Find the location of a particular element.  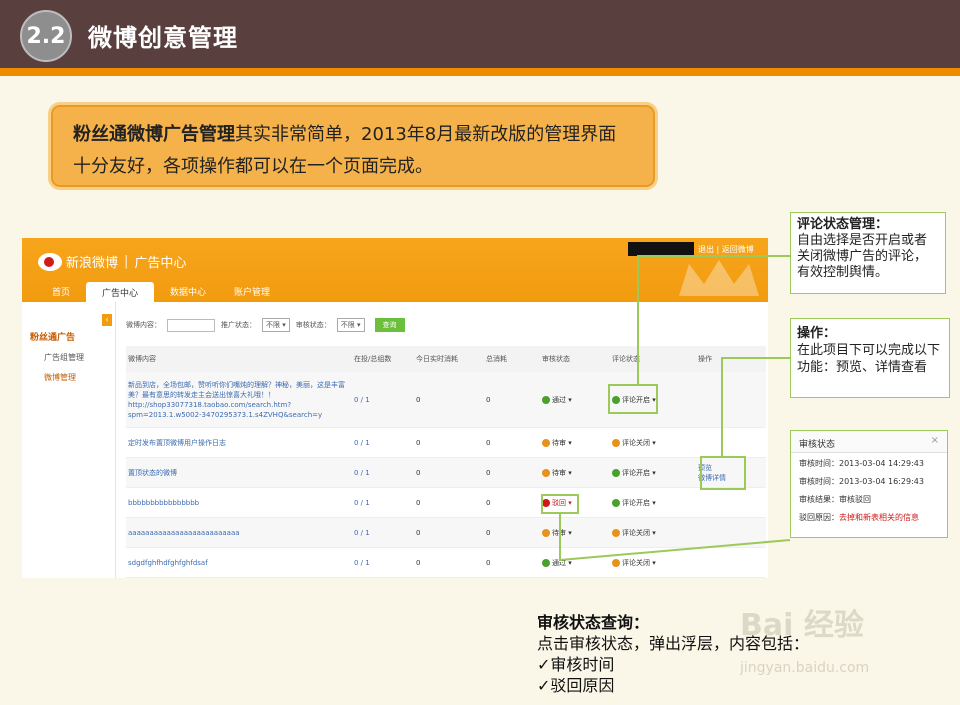

section-number-badge: 2.2 is located at coordinates (46, 36).